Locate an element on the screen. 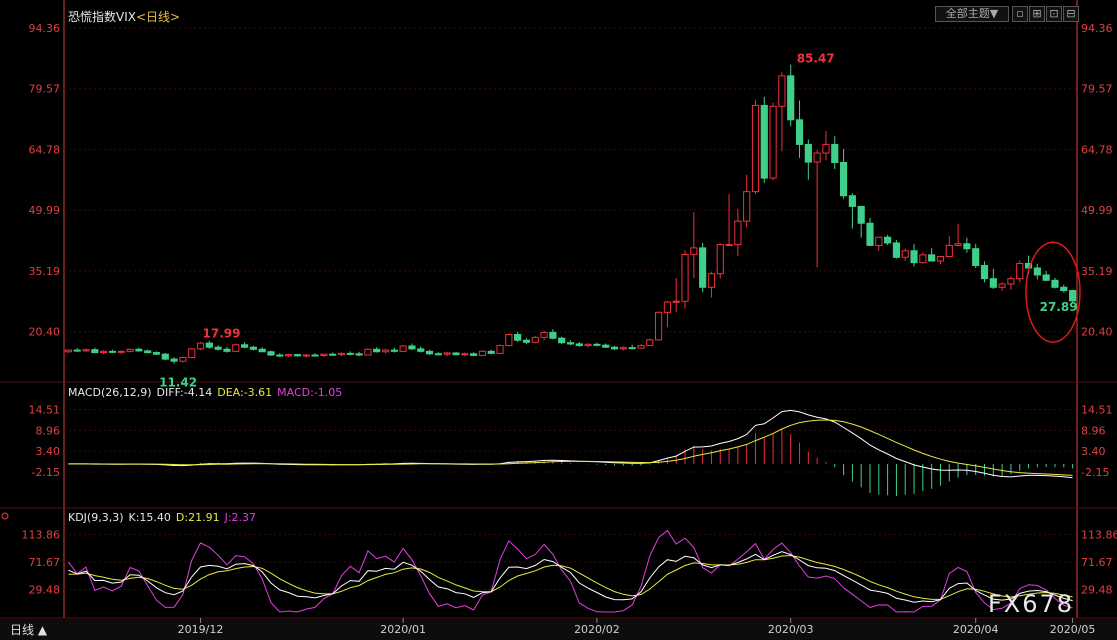  price-tick-label: 20.40 is located at coordinates (1097, 332).